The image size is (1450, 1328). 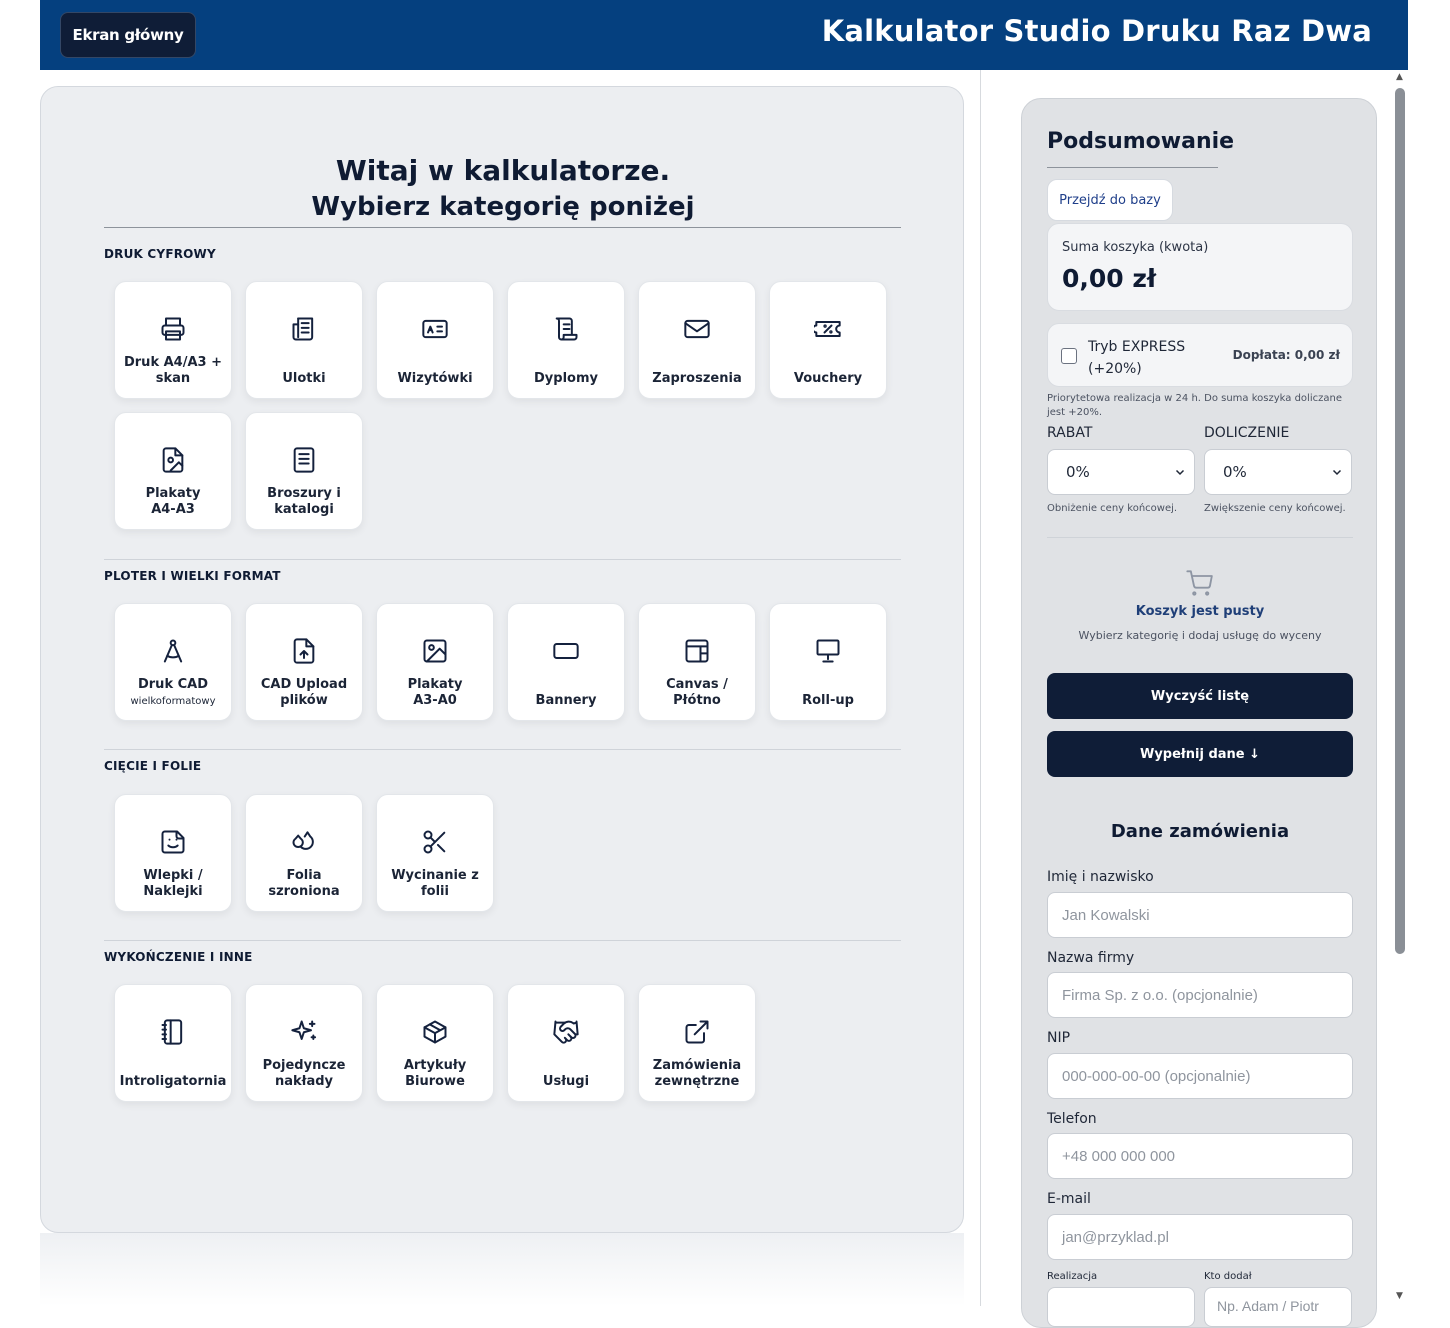 I want to click on category-canvas: Canvas / Płótno, so click(x=697, y=662).